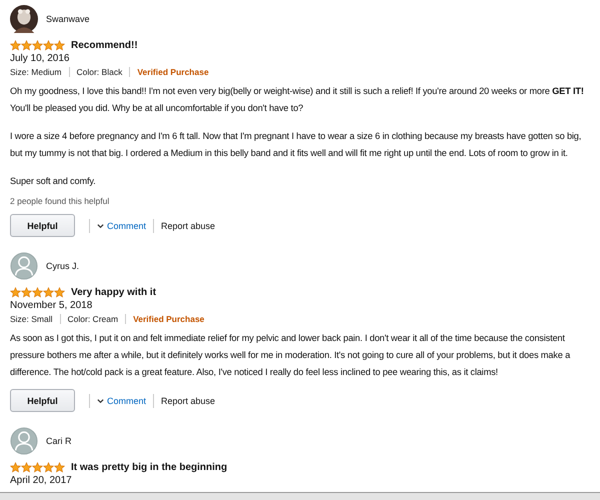 This screenshot has width=600, height=500. What do you see at coordinates (104, 45) in the screenshot?
I see `review-title: Recommend!!` at bounding box center [104, 45].